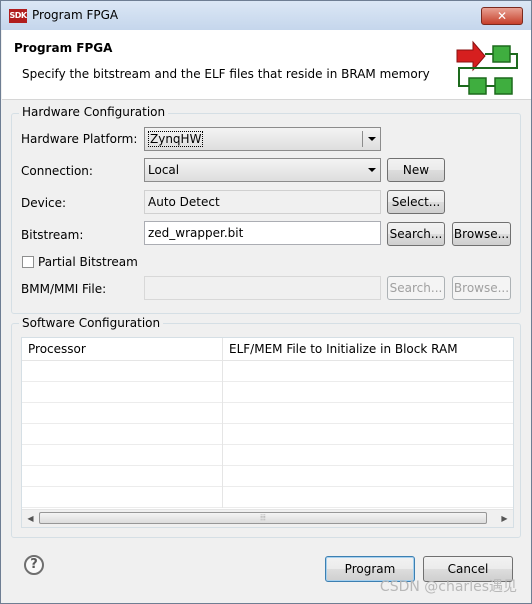  Describe the element at coordinates (368, 349) in the screenshot. I see `column-header-elf-file: ELF/MEM File to Initialize in Block RAM` at that location.